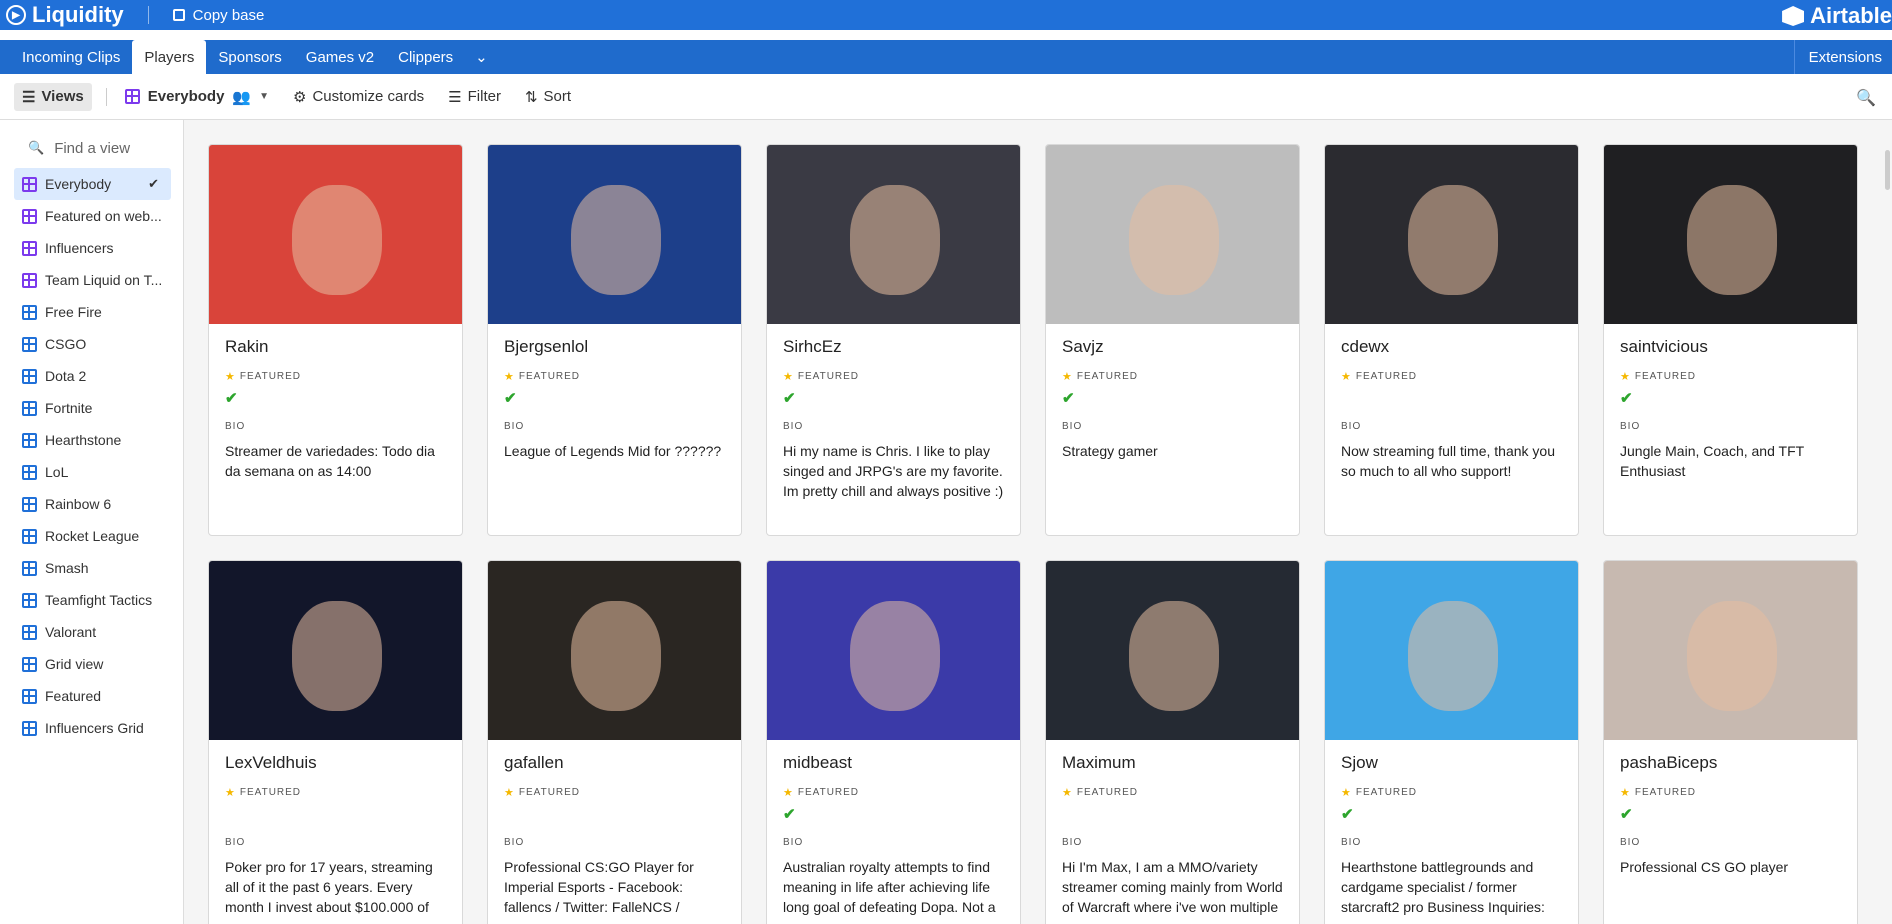  What do you see at coordinates (92, 696) in the screenshot?
I see `sidebar-view-item: Featured` at bounding box center [92, 696].